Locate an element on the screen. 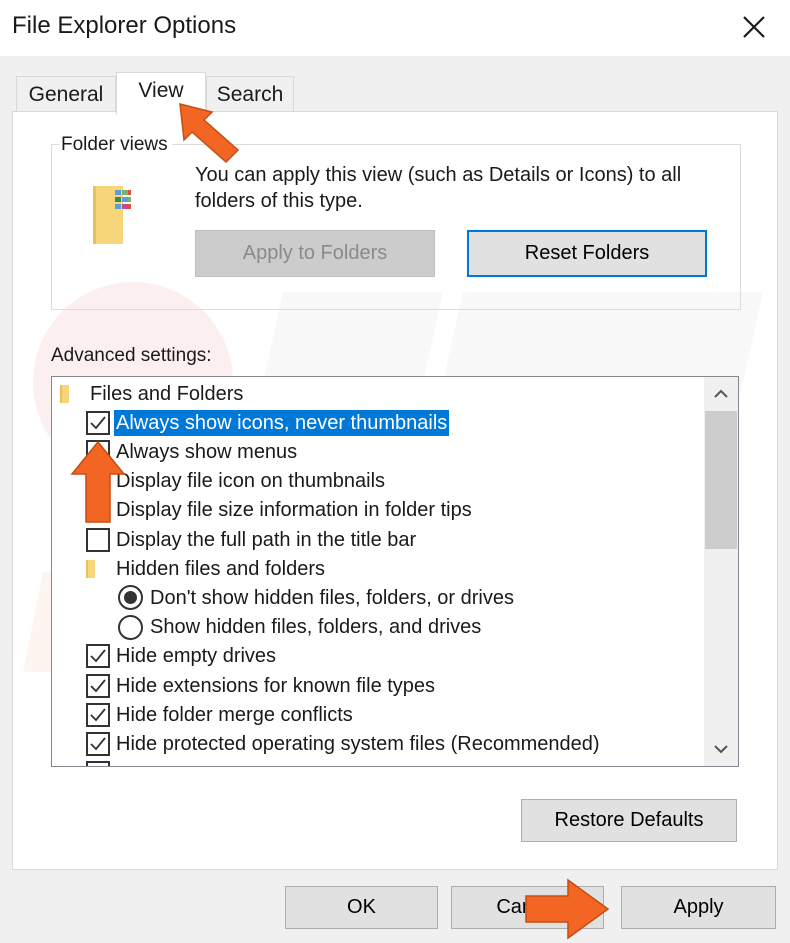 This screenshot has height=943, width=790. button-label: OK is located at coordinates (361, 907).